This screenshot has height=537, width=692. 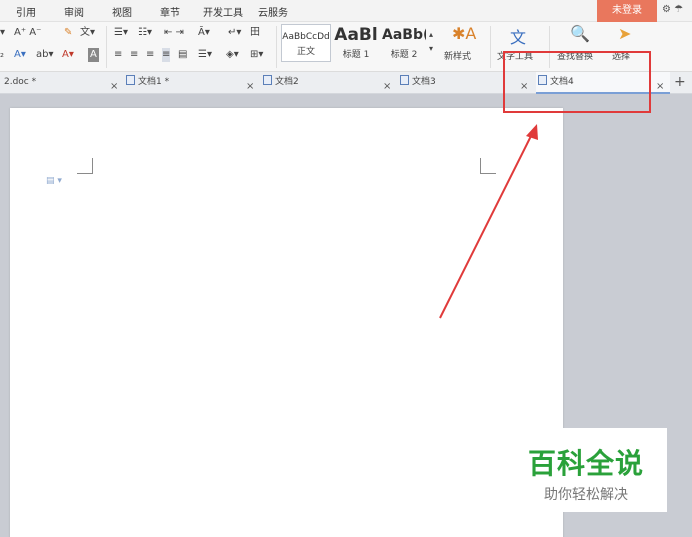 I want to click on menu-view: 视图, so click(x=122, y=11).